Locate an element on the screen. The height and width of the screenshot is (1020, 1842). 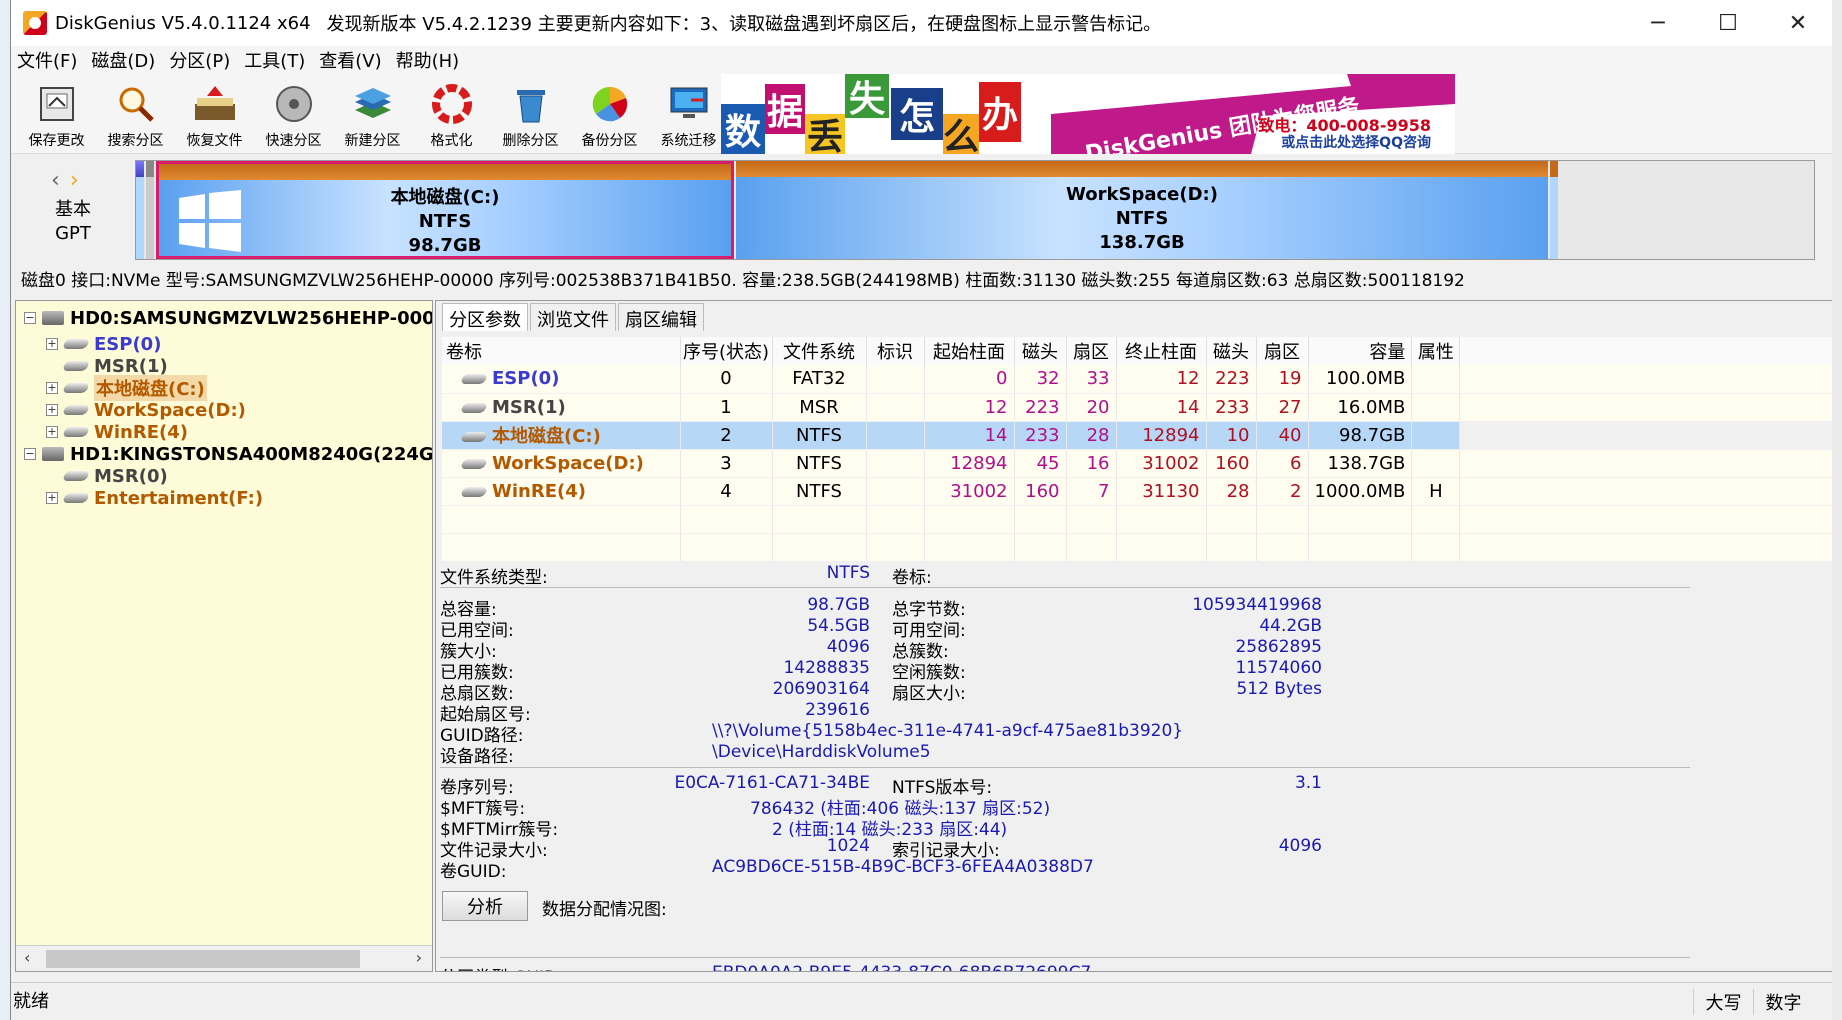
cell: 10 is located at coordinates (1231, 435).